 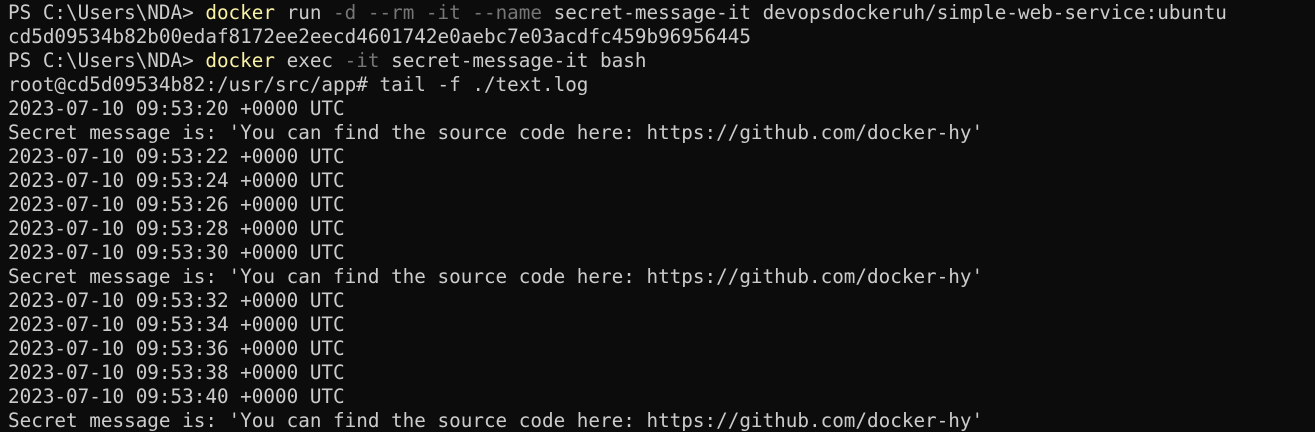 I want to click on log-line: 2023-07-10 09:53:26 +0000 UTC, so click(x=176, y=204).